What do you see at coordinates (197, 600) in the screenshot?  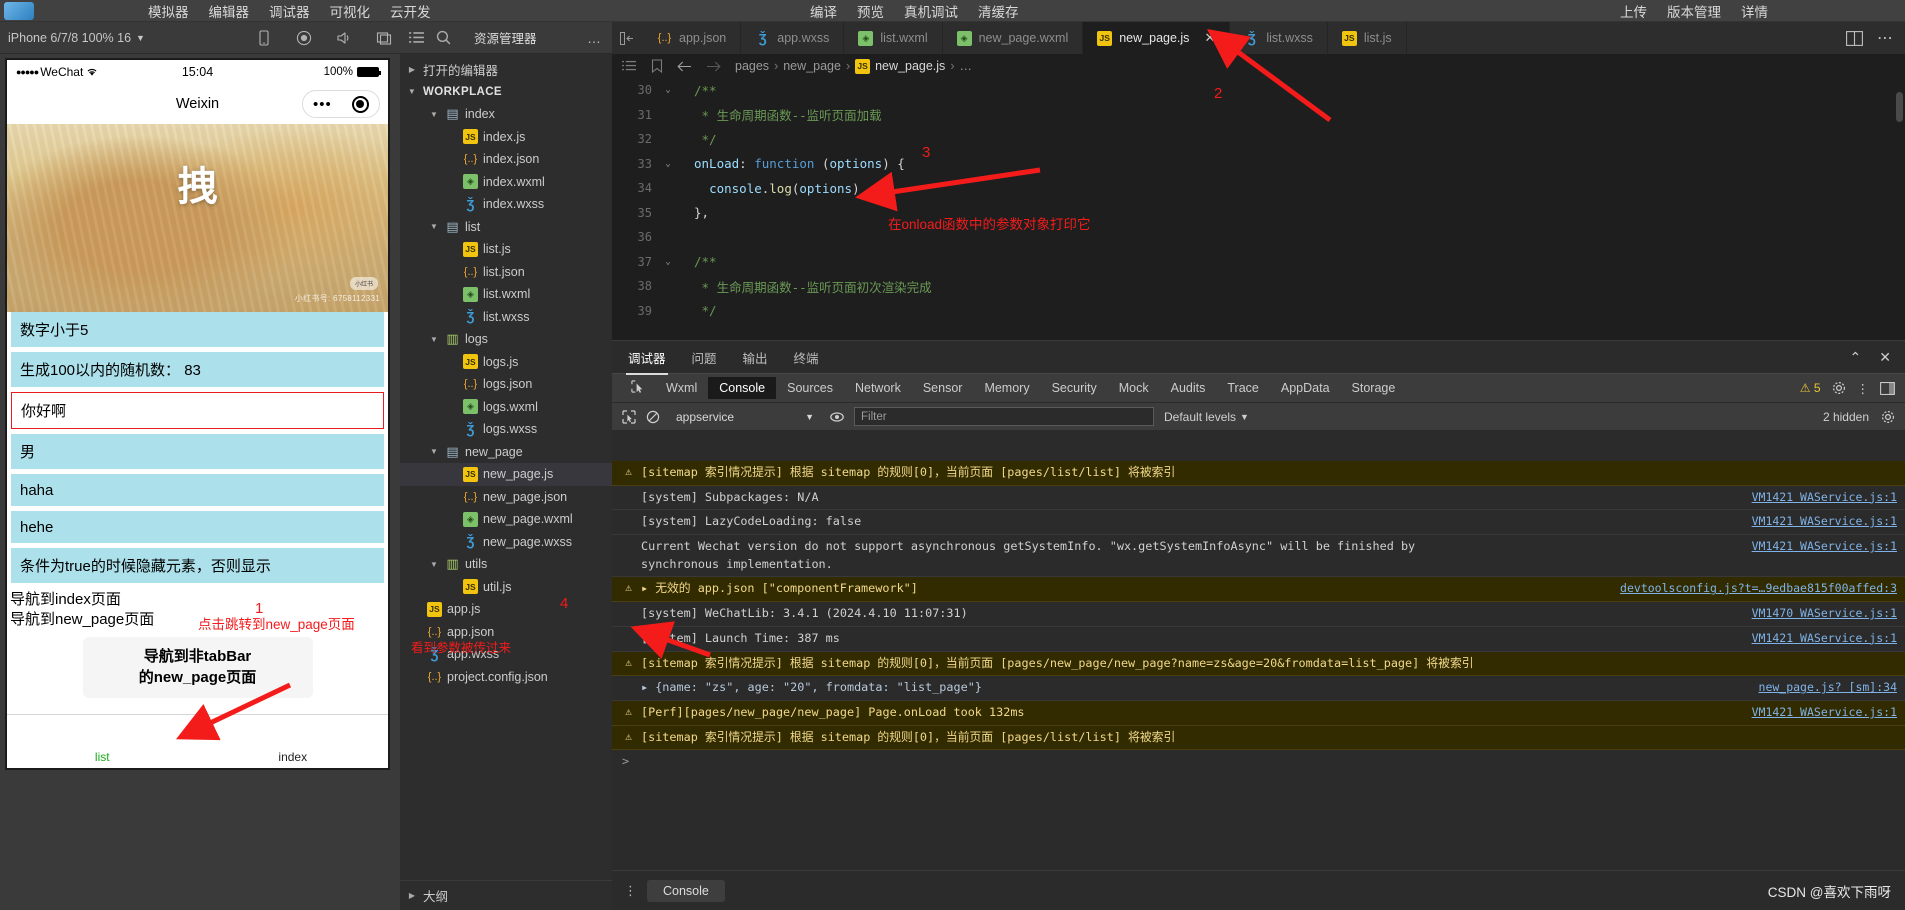 I see `simulator-navlink-0: 导航到index页面` at bounding box center [197, 600].